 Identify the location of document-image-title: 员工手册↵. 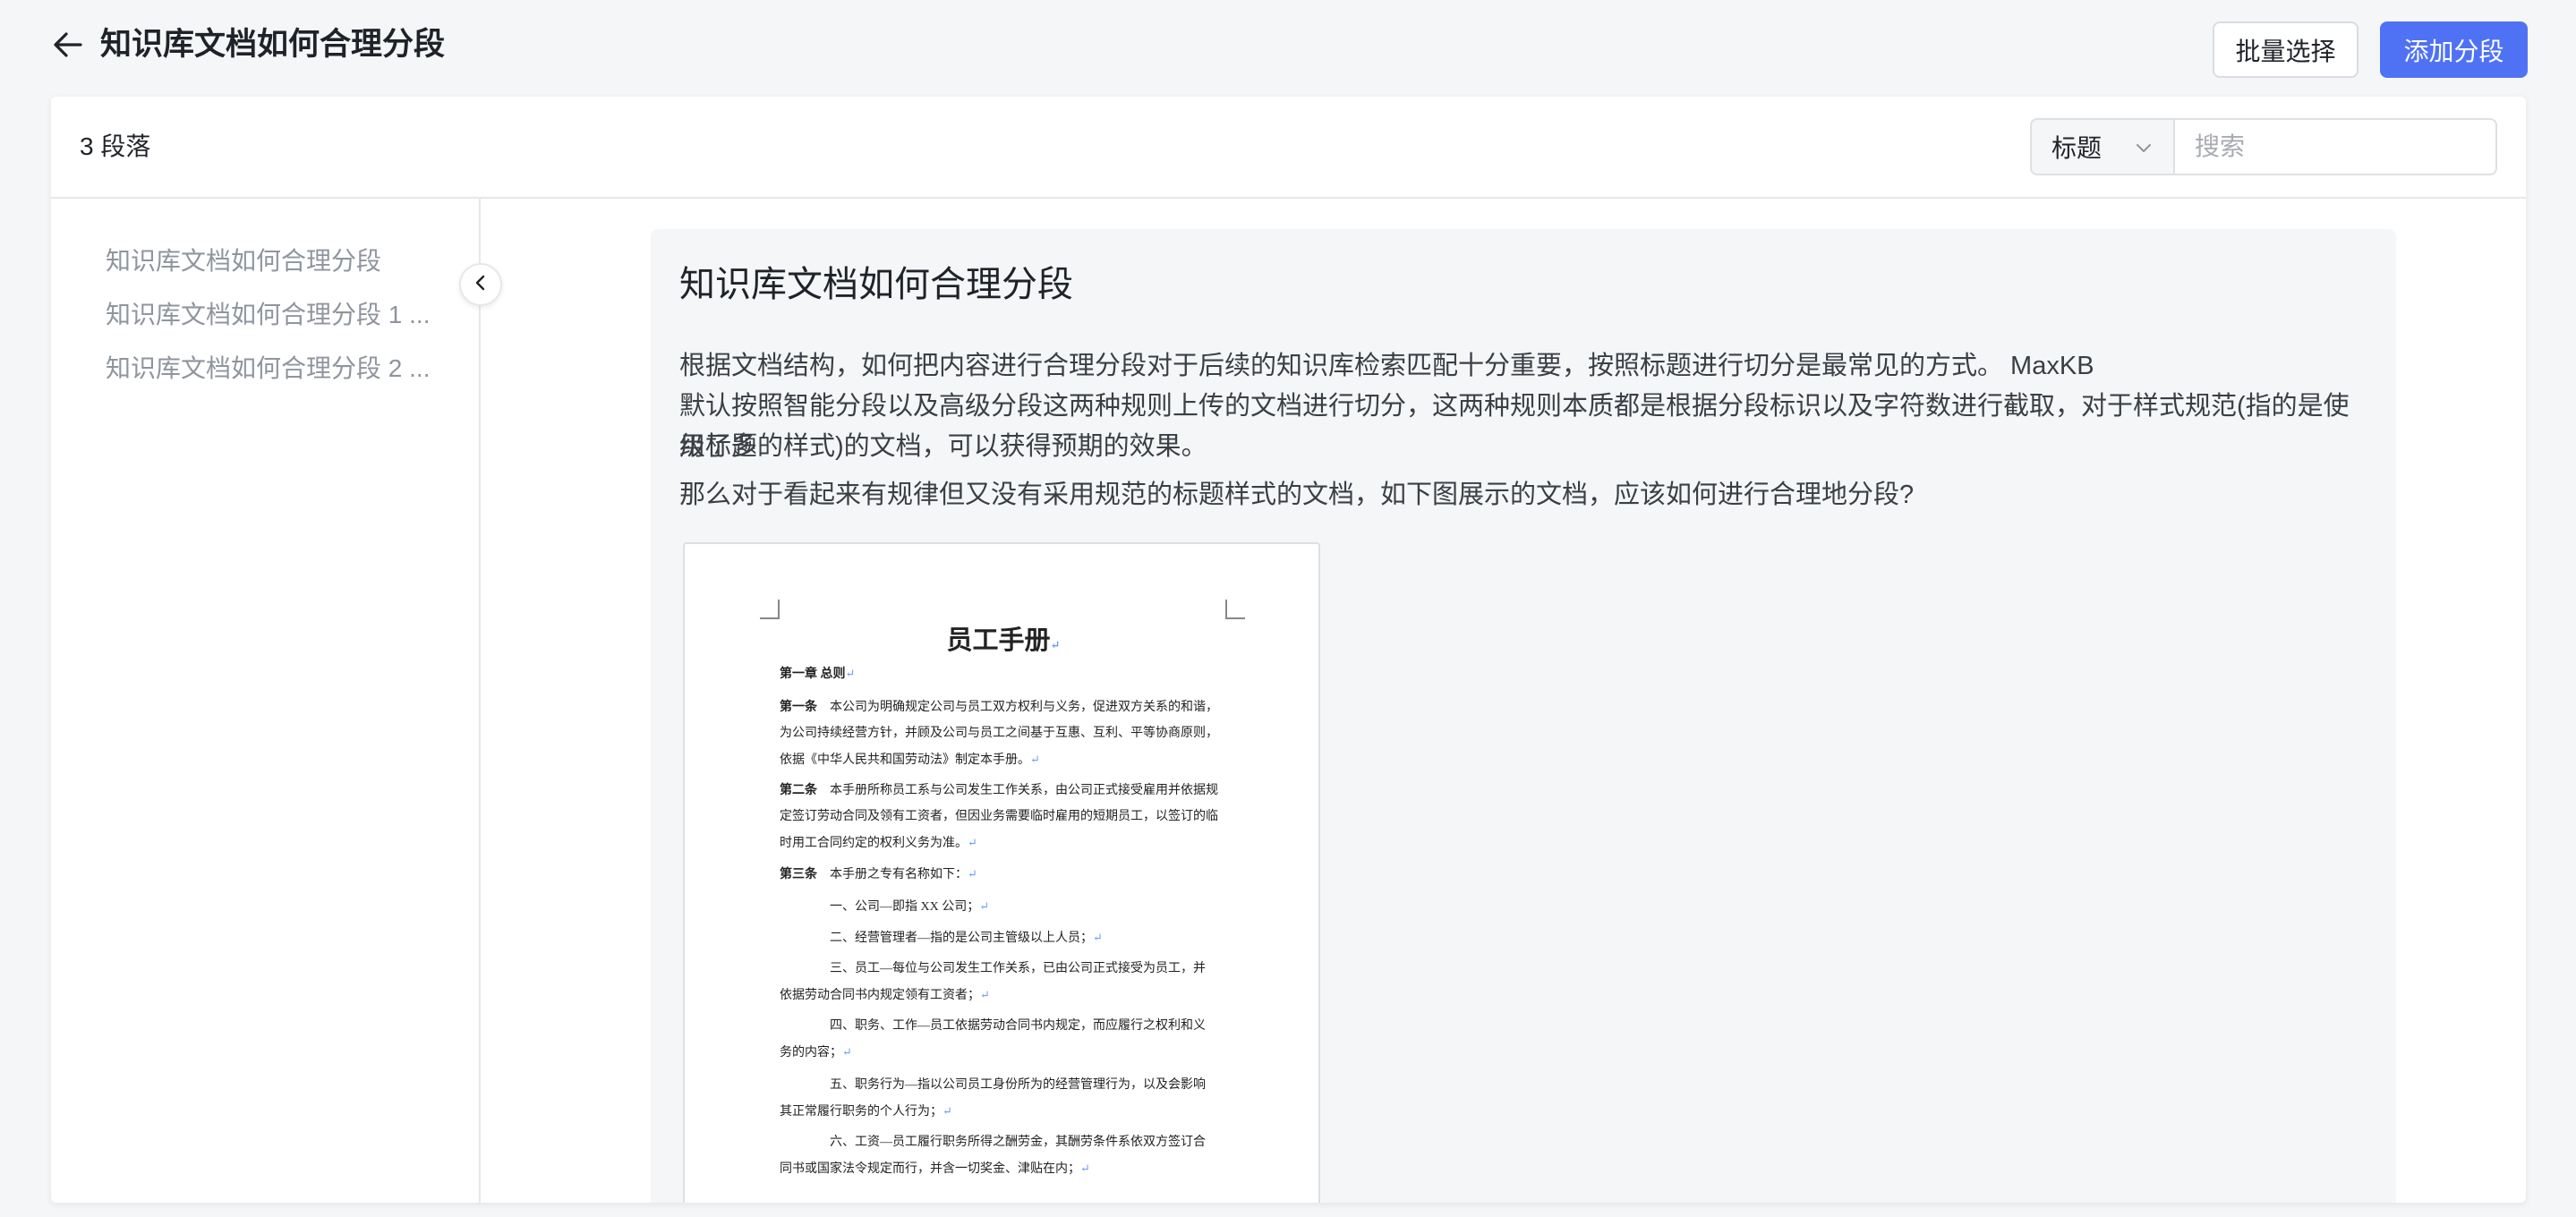
(1003, 640).